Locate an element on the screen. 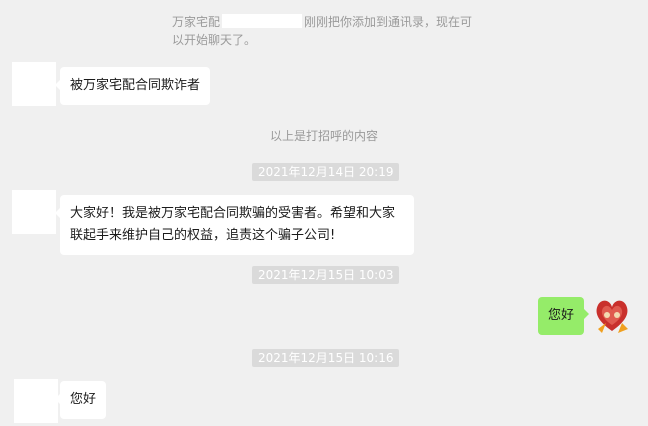 The width and height of the screenshot is (648, 426). timestamp: 2021年12月15日 10:16 is located at coordinates (326, 358).